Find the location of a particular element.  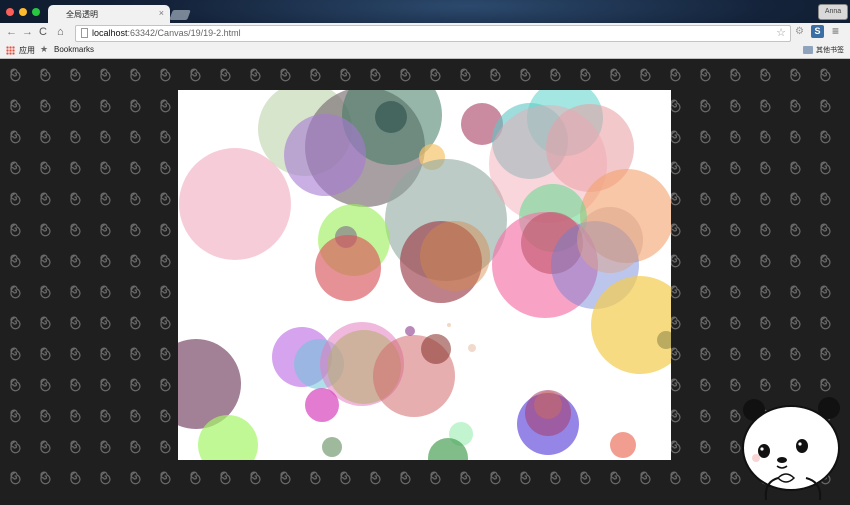

window-minimize-button is located at coordinates (23, 12).